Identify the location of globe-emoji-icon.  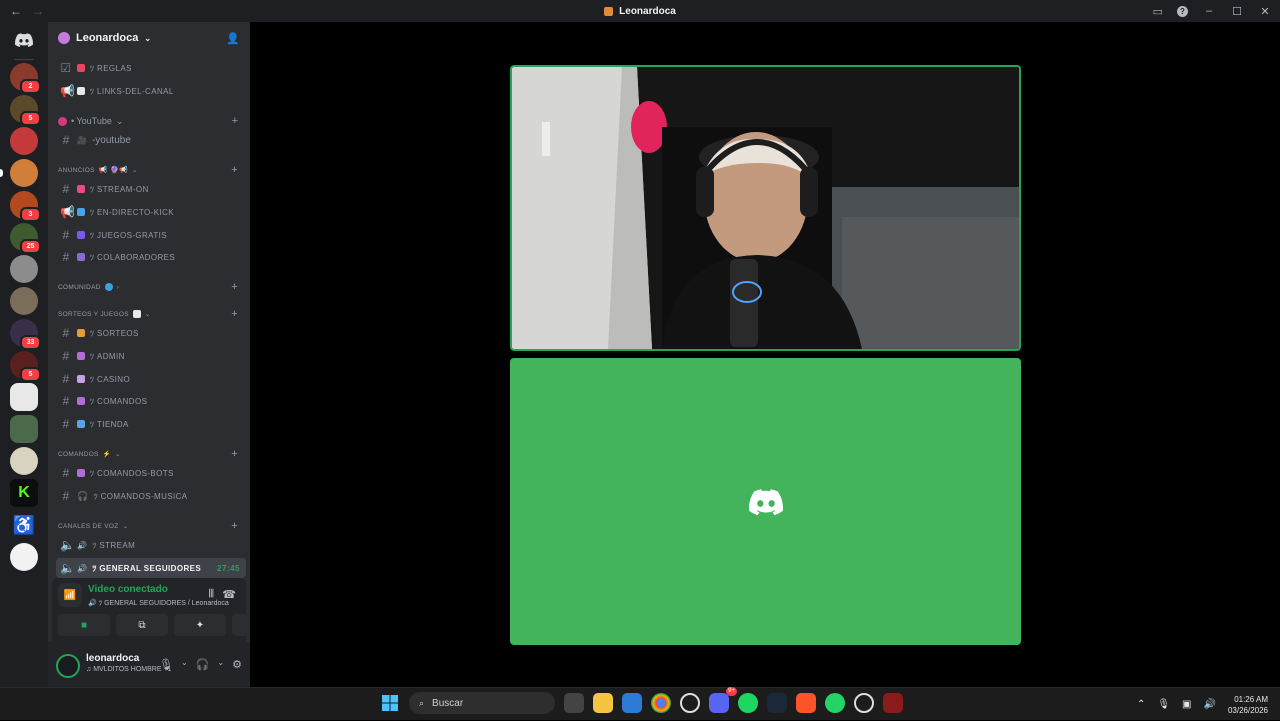
(108, 287).